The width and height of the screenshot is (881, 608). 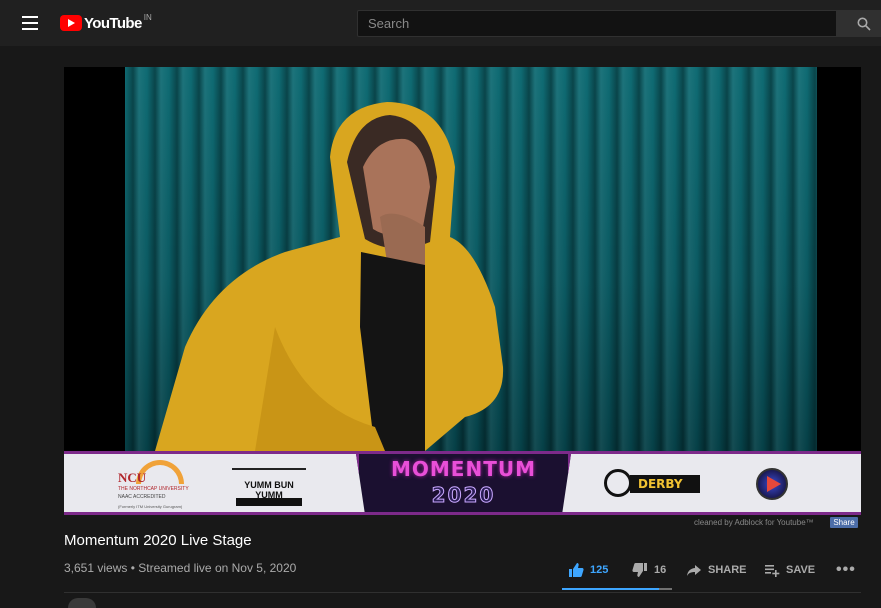 What do you see at coordinates (772, 484) in the screenshot?
I see `momentum-play-logo` at bounding box center [772, 484].